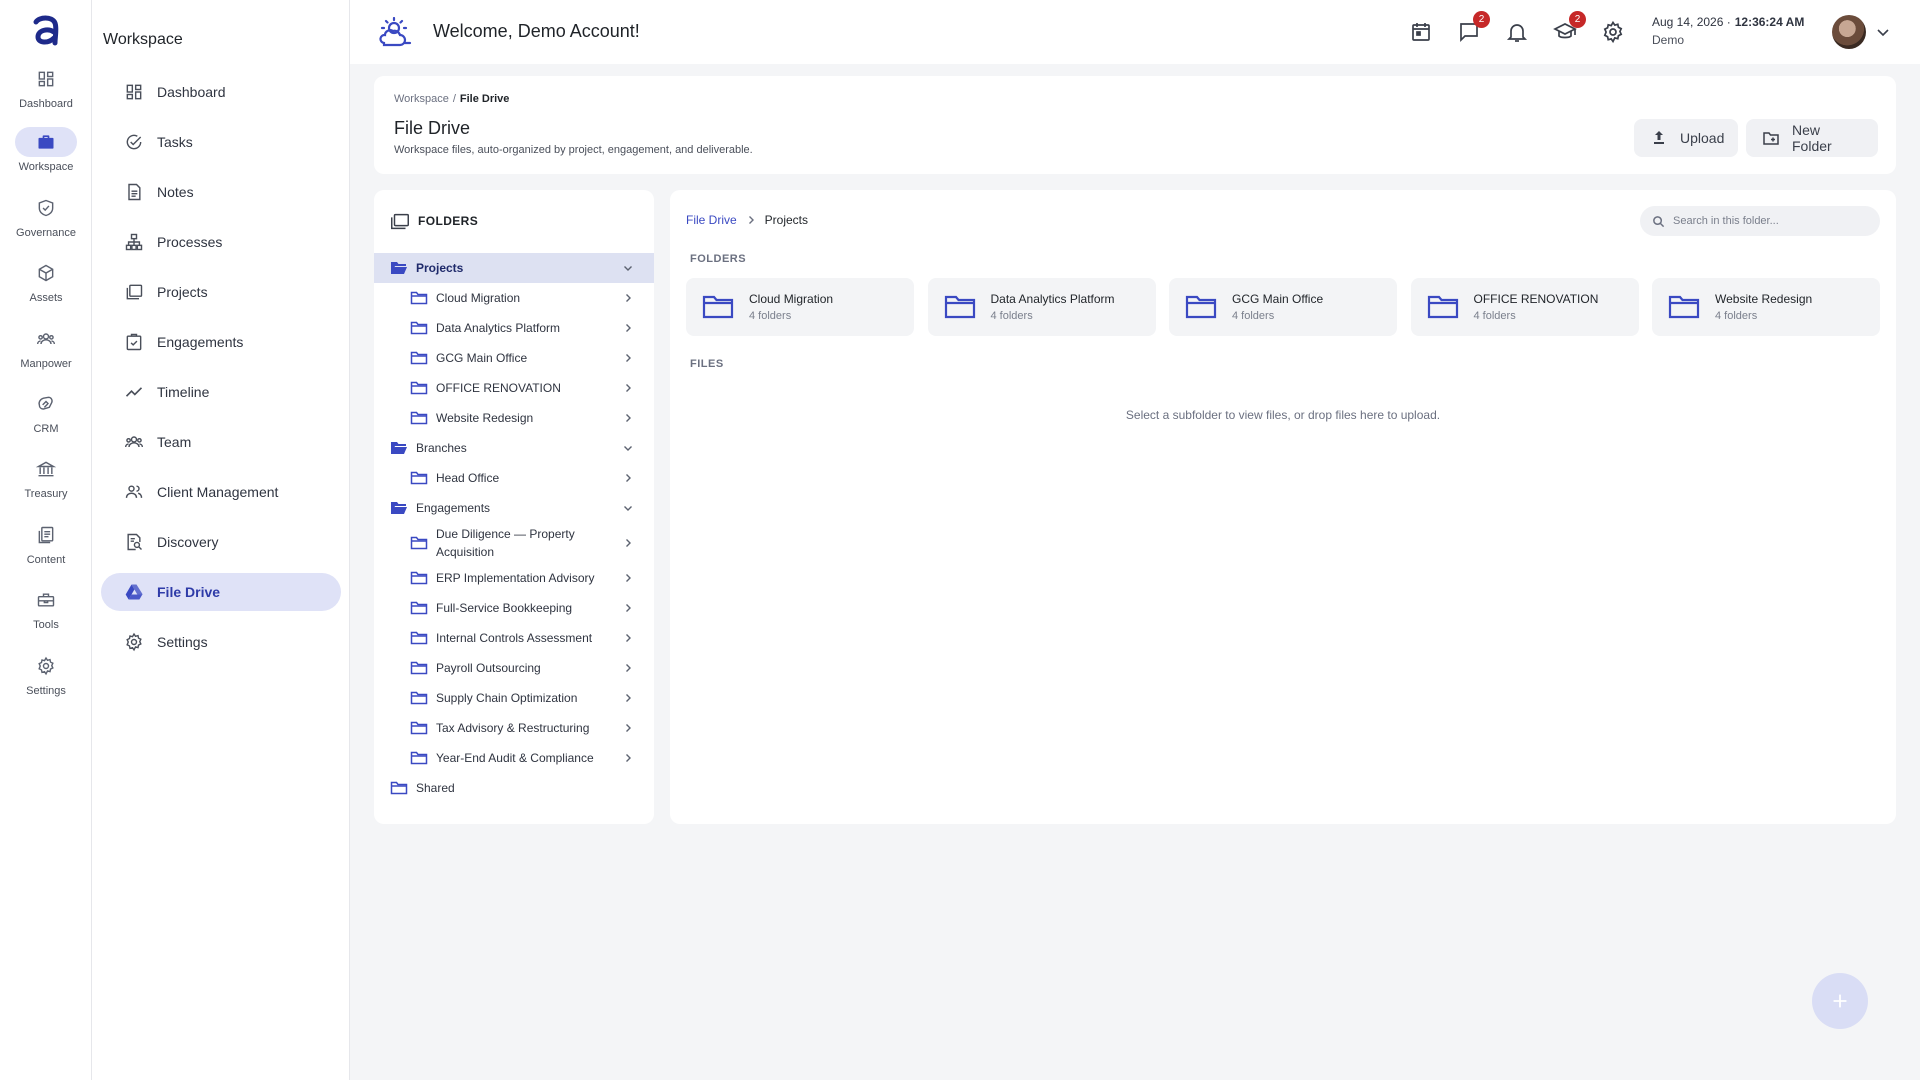 The width and height of the screenshot is (1920, 1080). I want to click on hierarchy-icon, so click(134, 242).